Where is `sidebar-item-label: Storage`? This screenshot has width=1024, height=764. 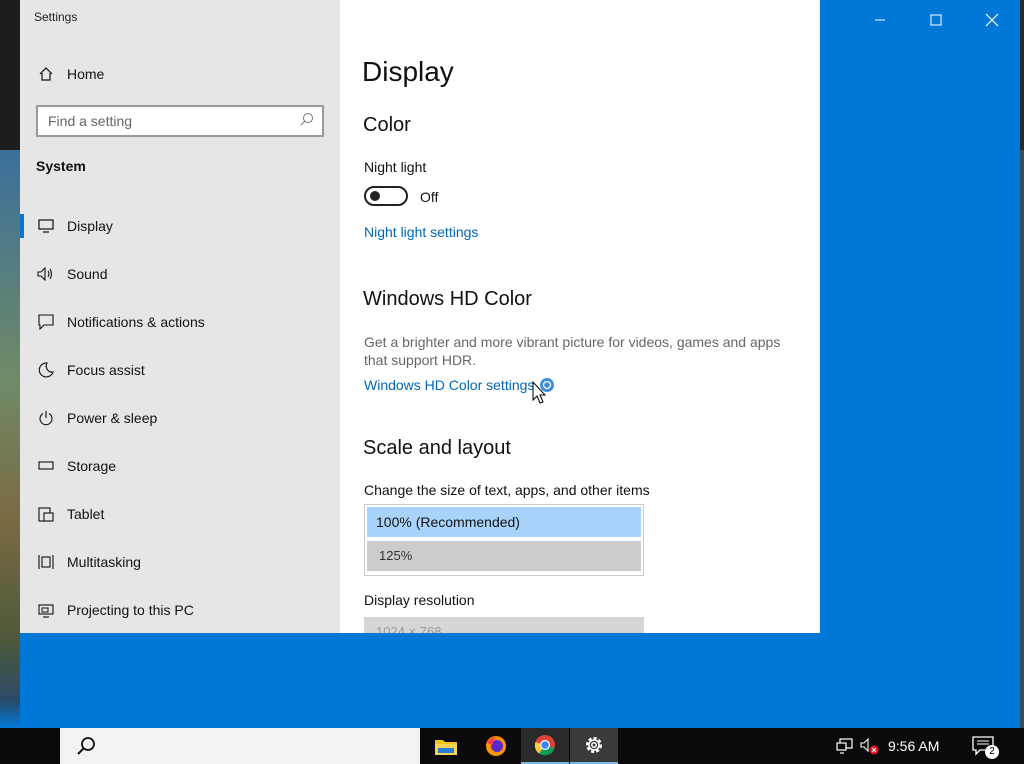
sidebar-item-label: Storage is located at coordinates (92, 466).